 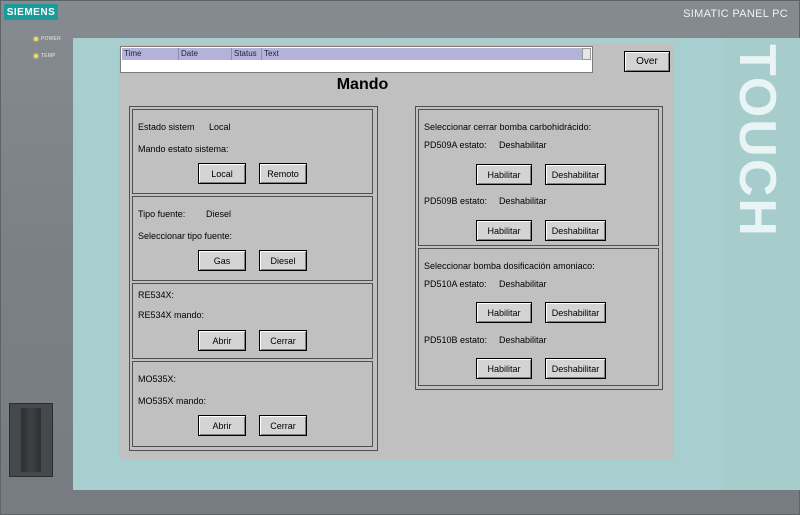 I want to click on pd510a-value: Deshabilitar, so click(x=523, y=284).